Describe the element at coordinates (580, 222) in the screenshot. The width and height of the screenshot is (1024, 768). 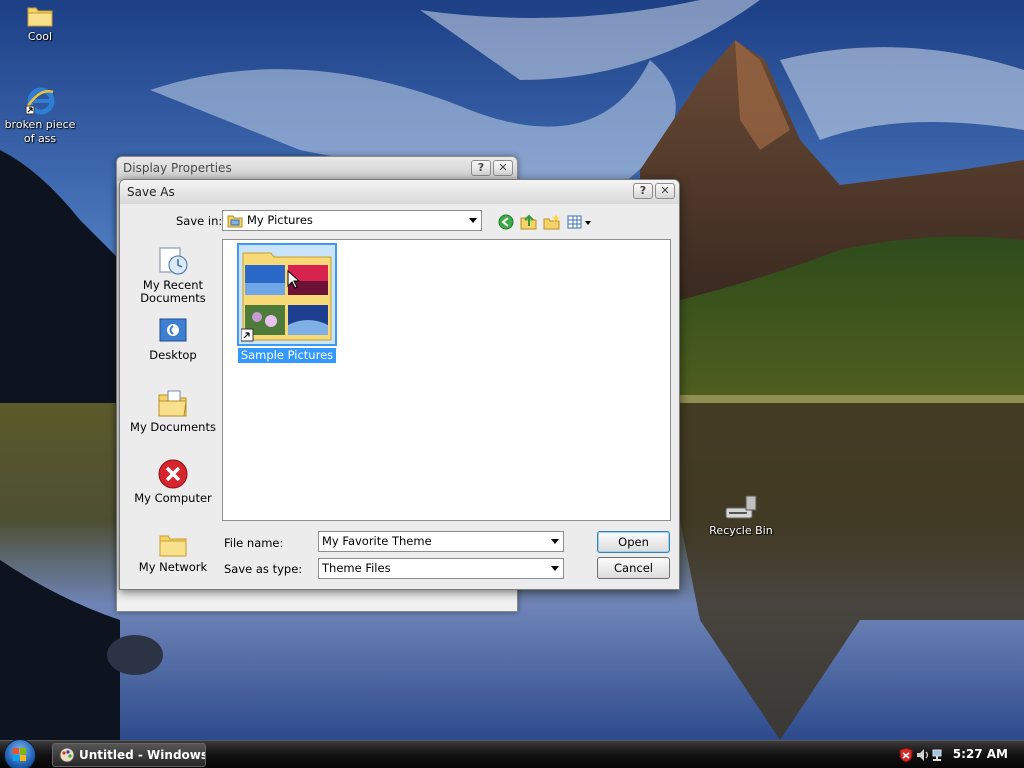
I see `views-menu-icon` at that location.